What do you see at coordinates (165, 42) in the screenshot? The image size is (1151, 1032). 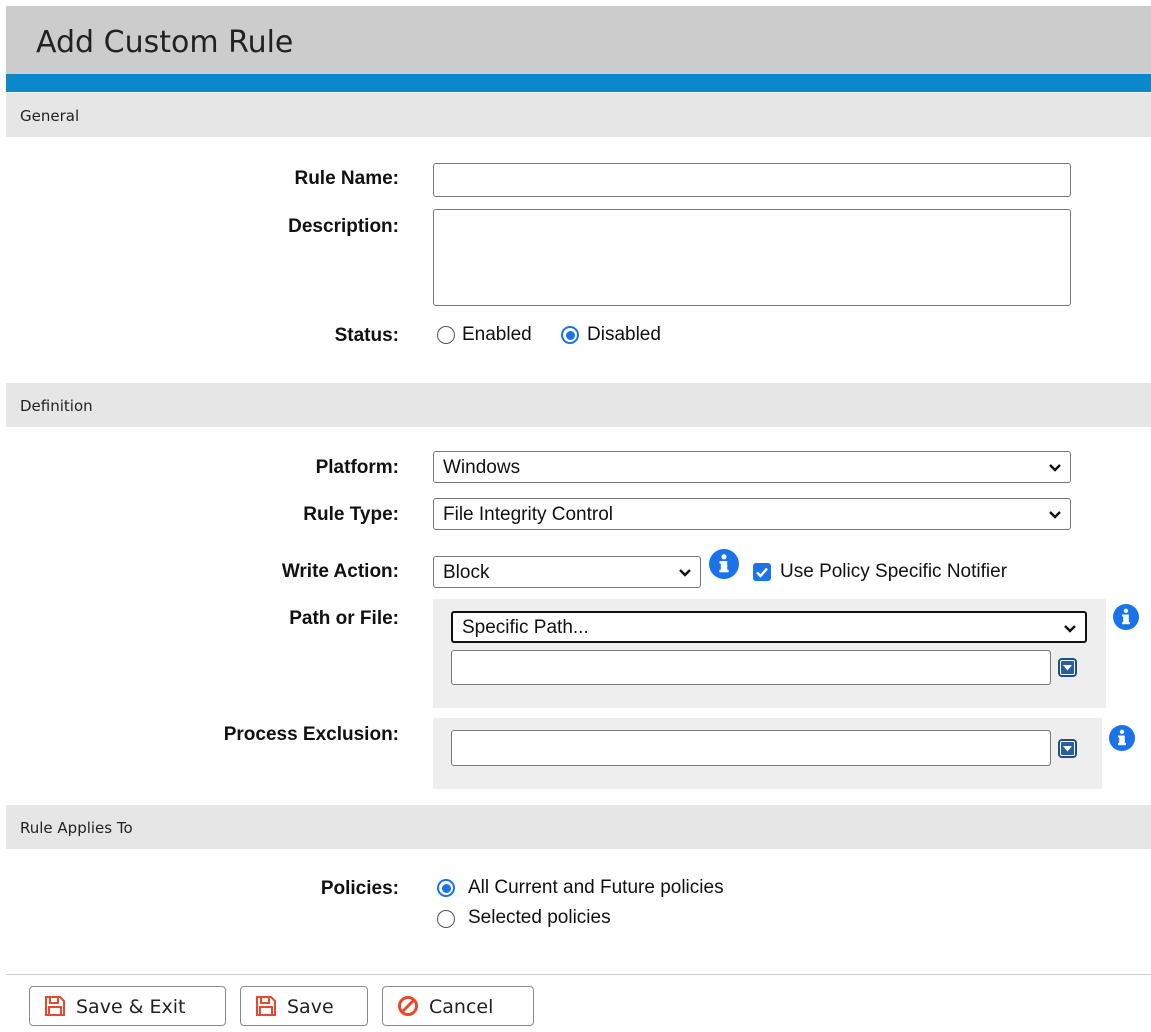 I see `page-title: Add Custom Rule` at bounding box center [165, 42].